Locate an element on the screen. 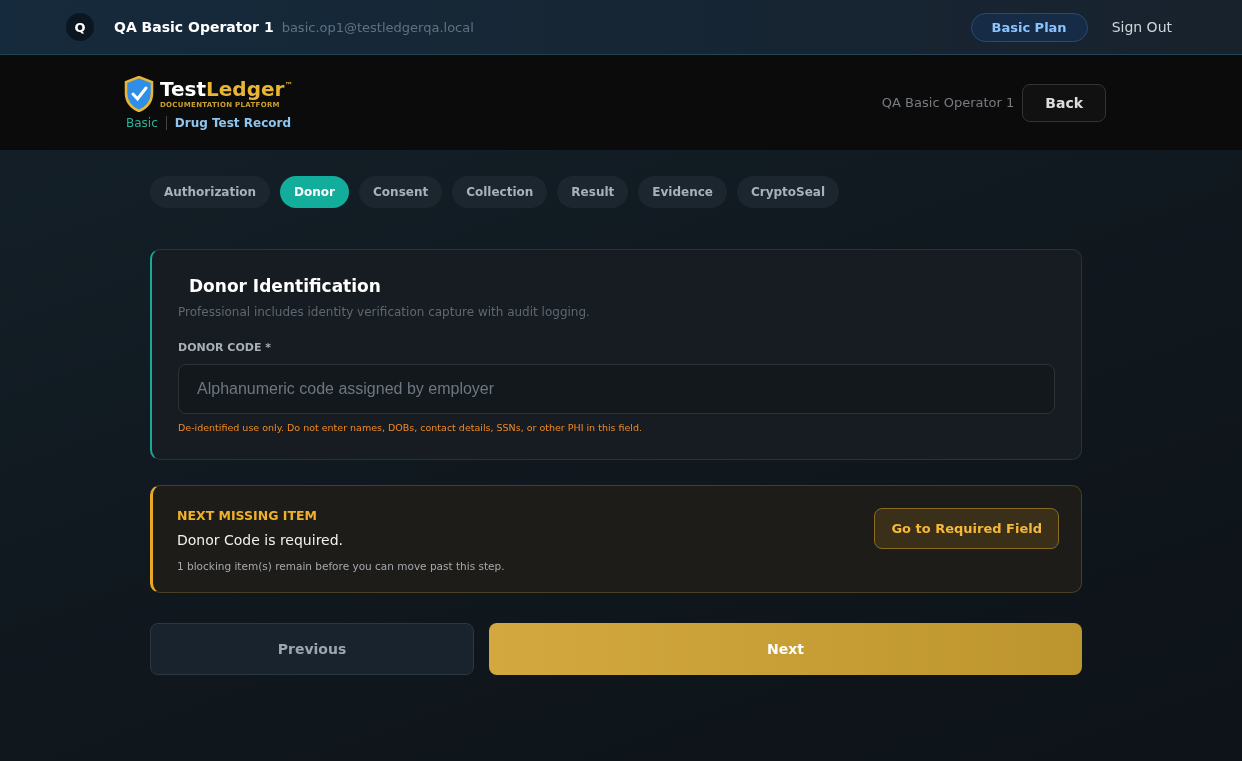  avatar: Q is located at coordinates (80, 27).